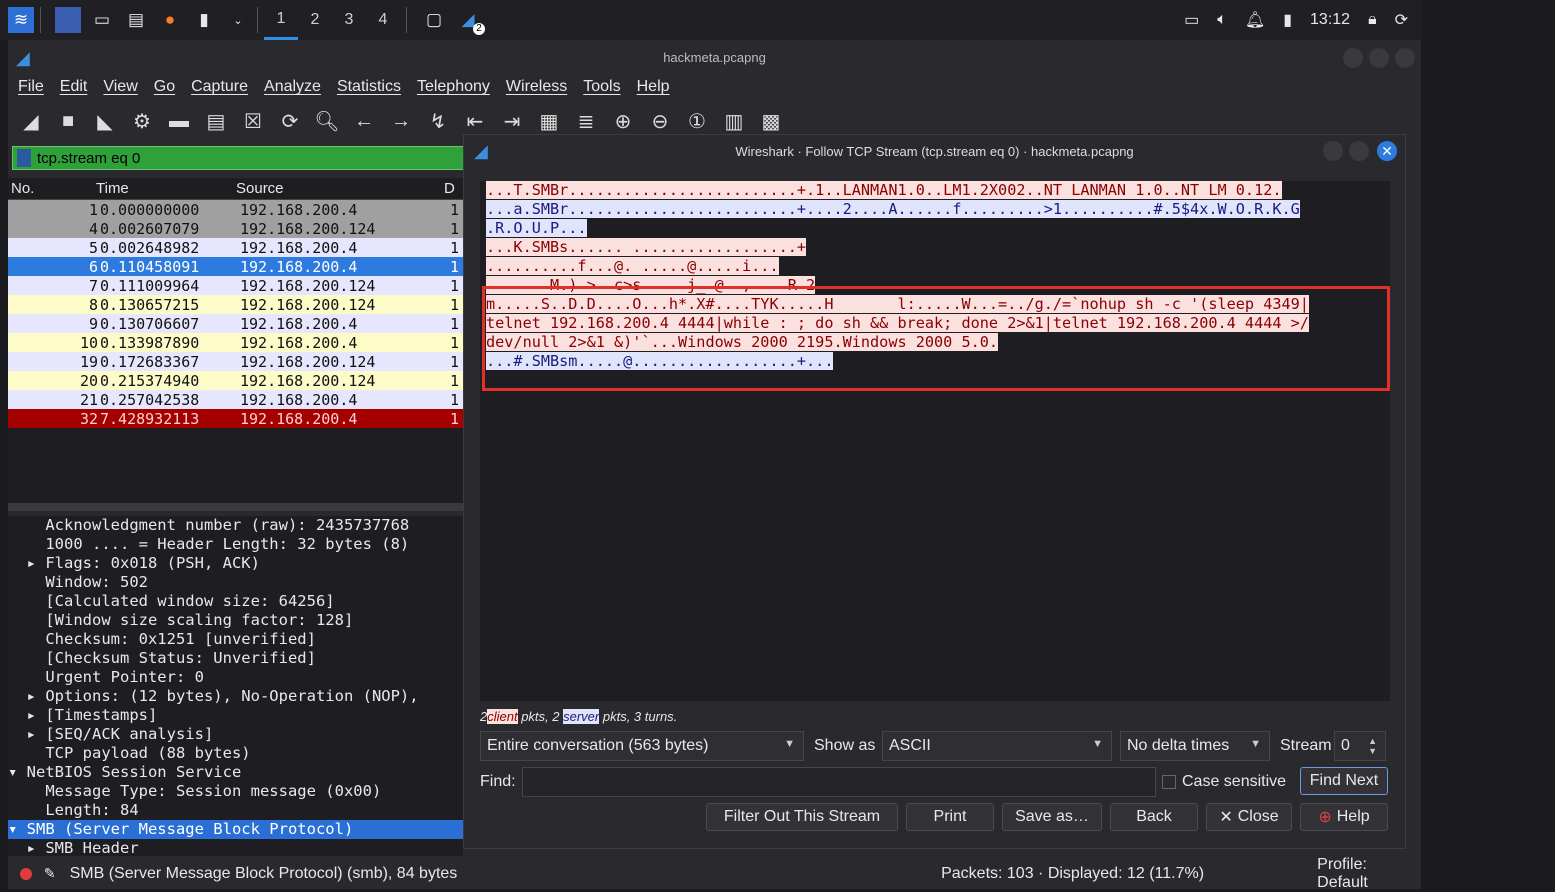  What do you see at coordinates (52, 188) in the screenshot?
I see `col-no: No.` at bounding box center [52, 188].